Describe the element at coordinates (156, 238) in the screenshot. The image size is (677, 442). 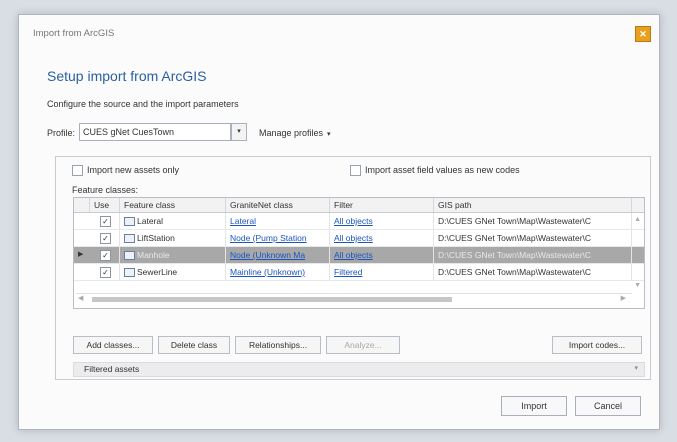
I see `feature-class-name: LiftStation` at that location.